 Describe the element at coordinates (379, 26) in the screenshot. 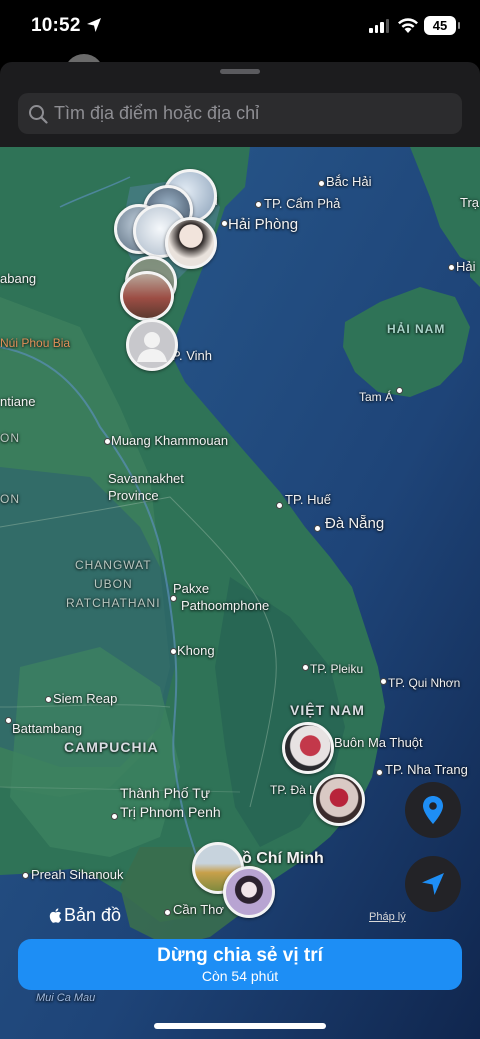

I see `cellular-signal-icon` at that location.